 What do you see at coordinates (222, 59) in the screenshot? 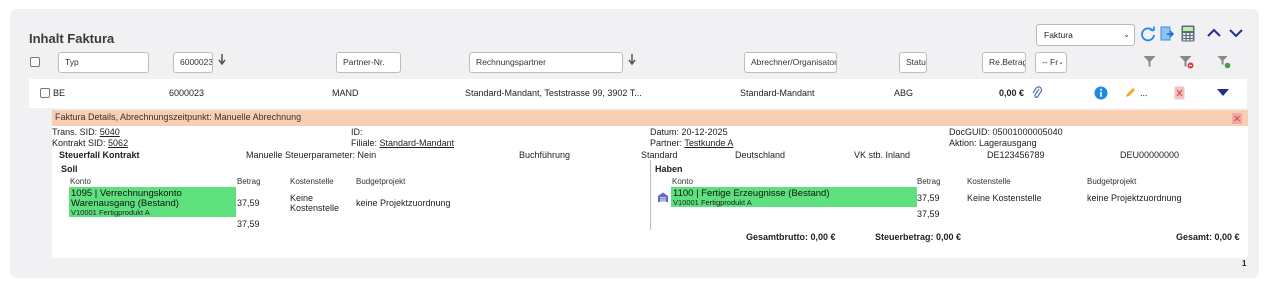
I see `sort-down-icon` at bounding box center [222, 59].